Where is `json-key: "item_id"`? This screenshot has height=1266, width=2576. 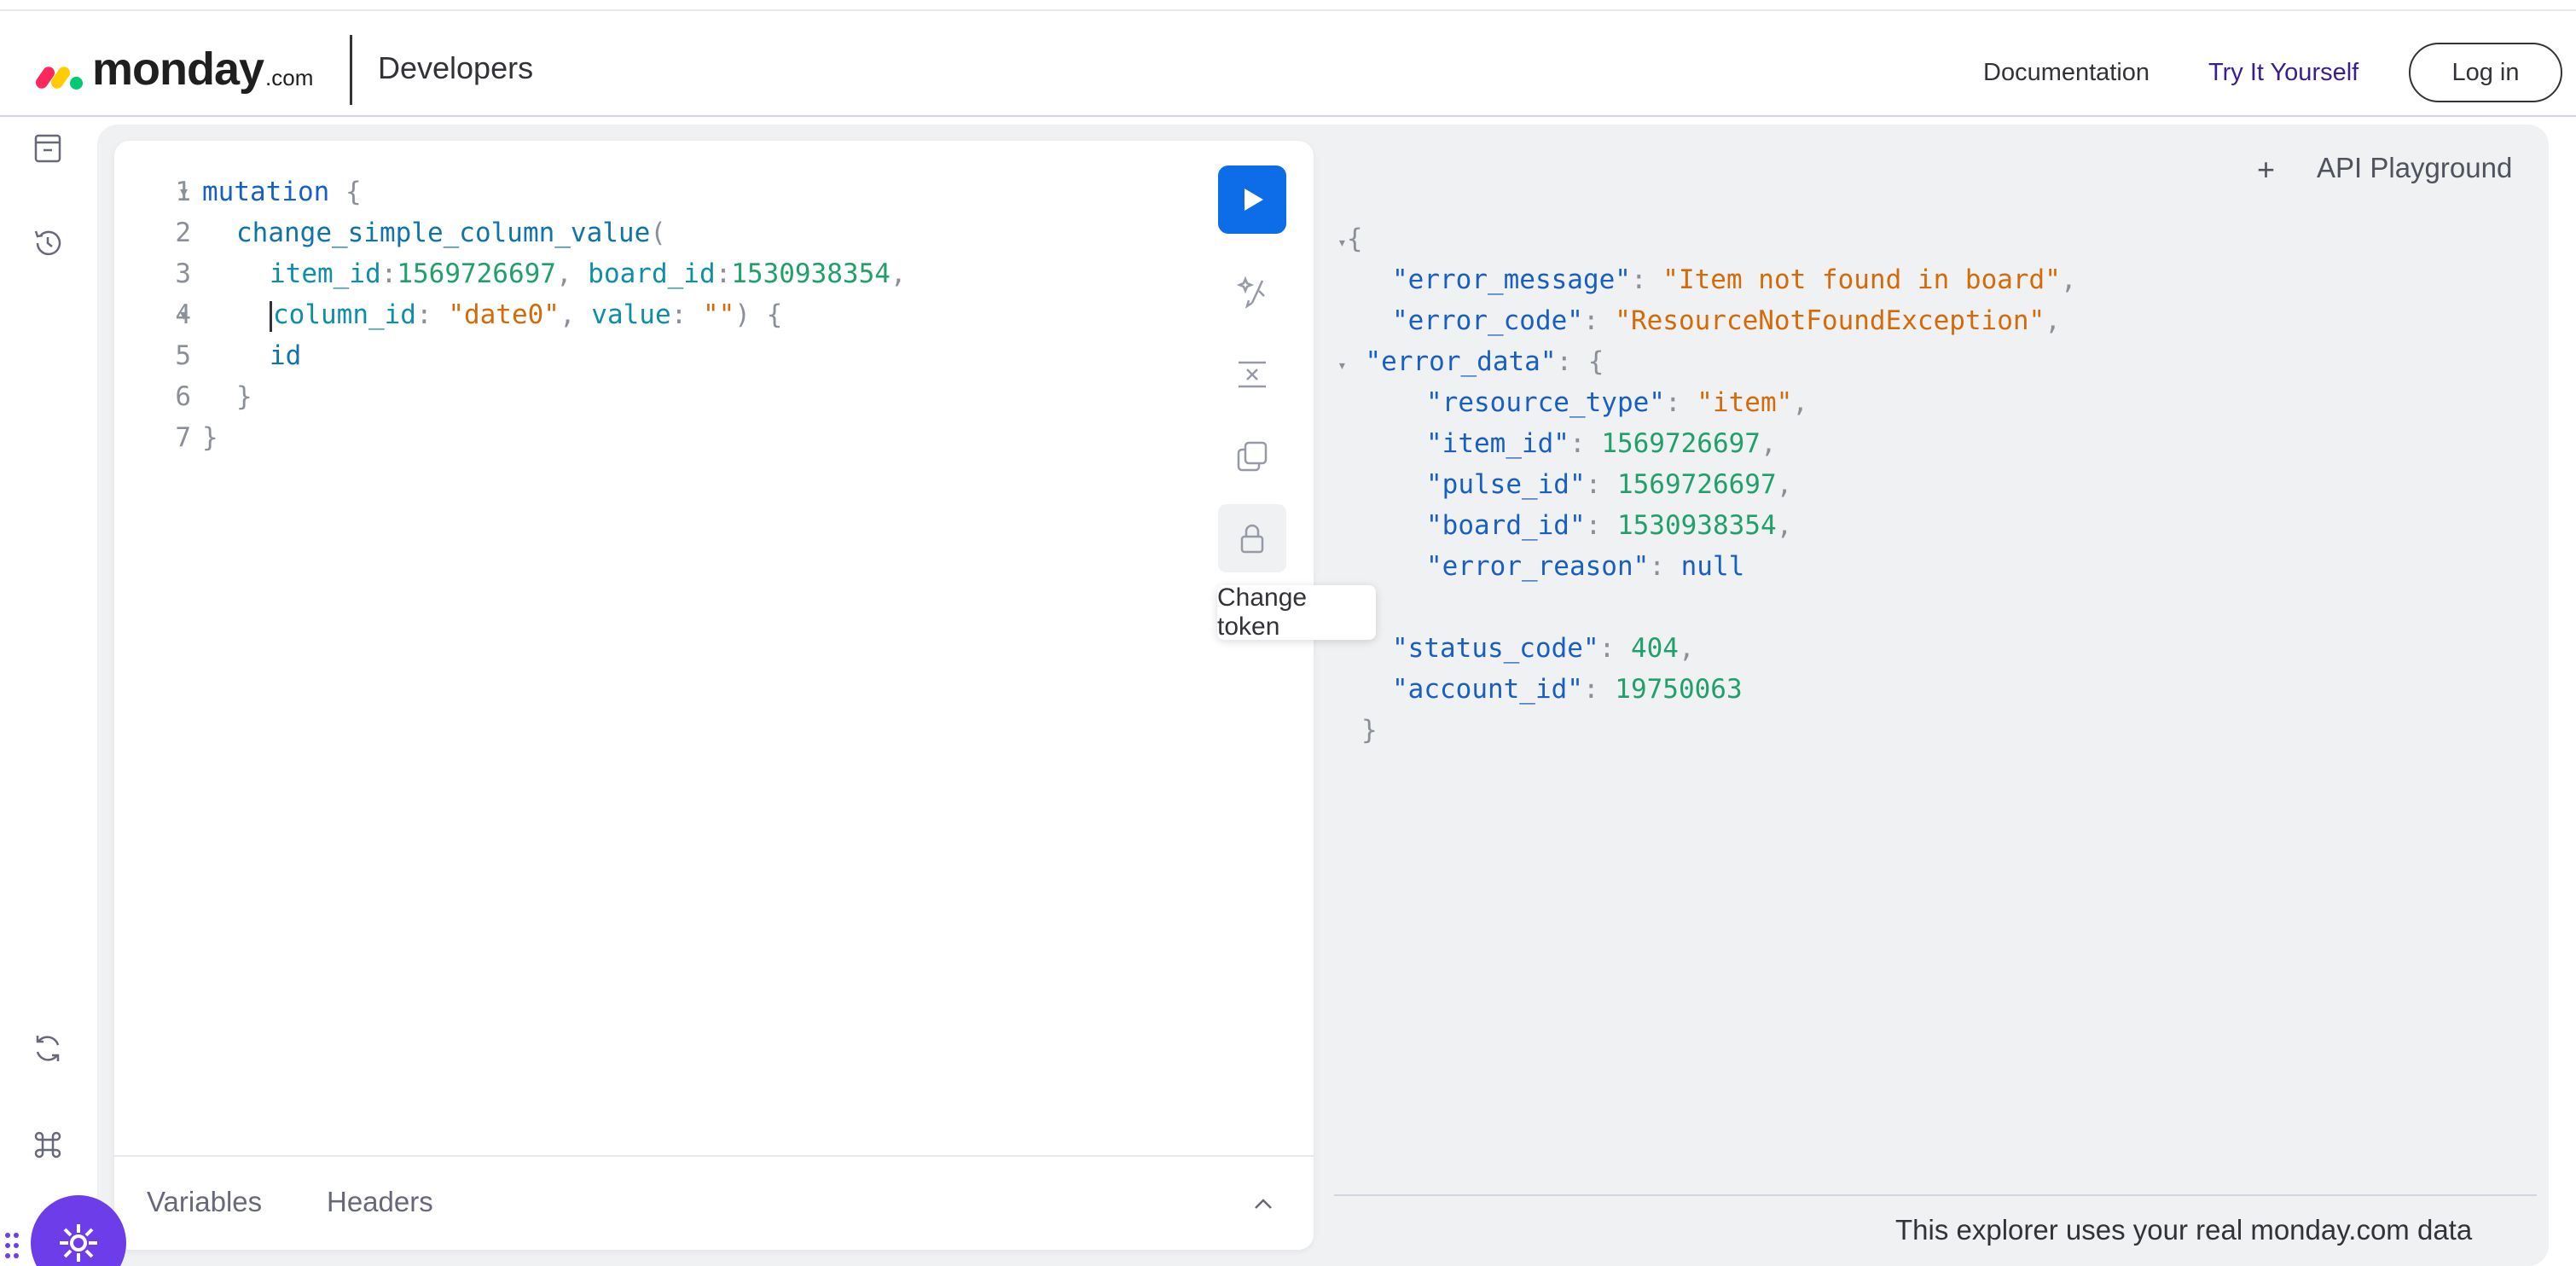 json-key: "item_id" is located at coordinates (1497, 443).